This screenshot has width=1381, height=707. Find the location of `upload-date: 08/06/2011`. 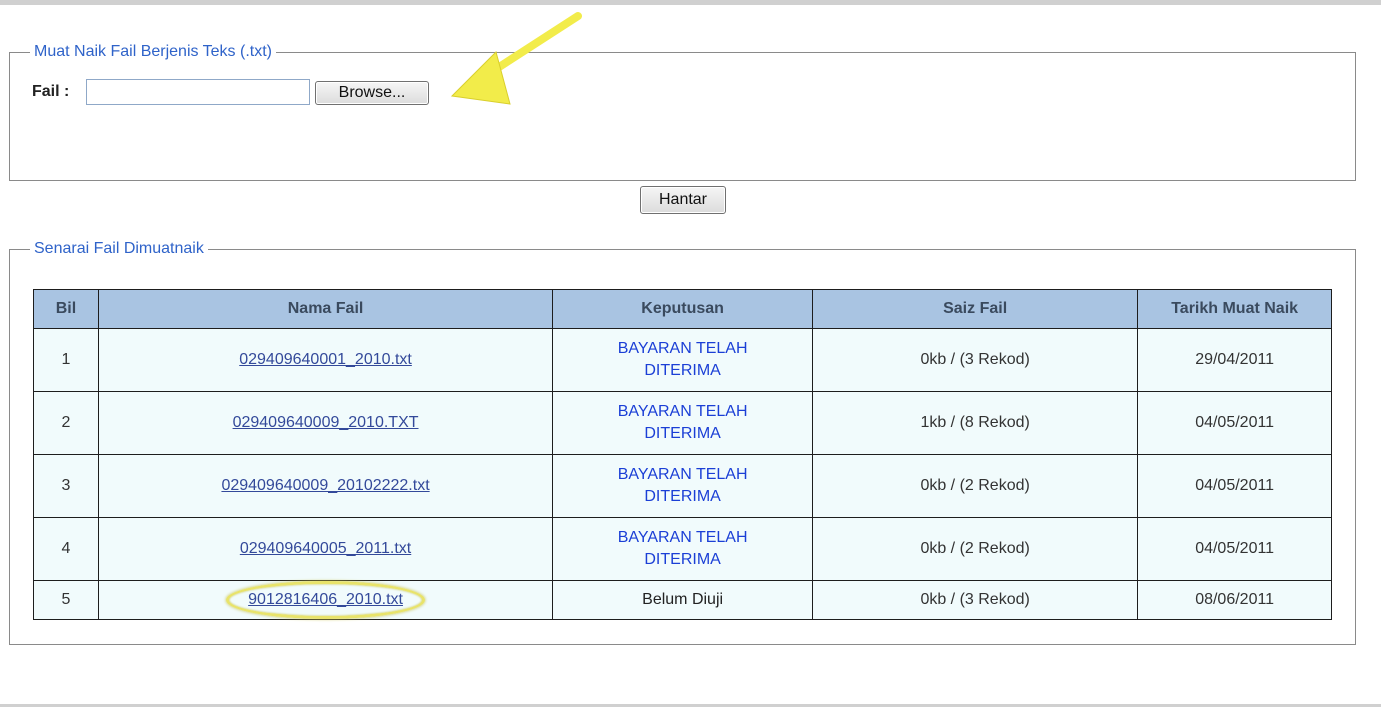

upload-date: 08/06/2011 is located at coordinates (1234, 600).